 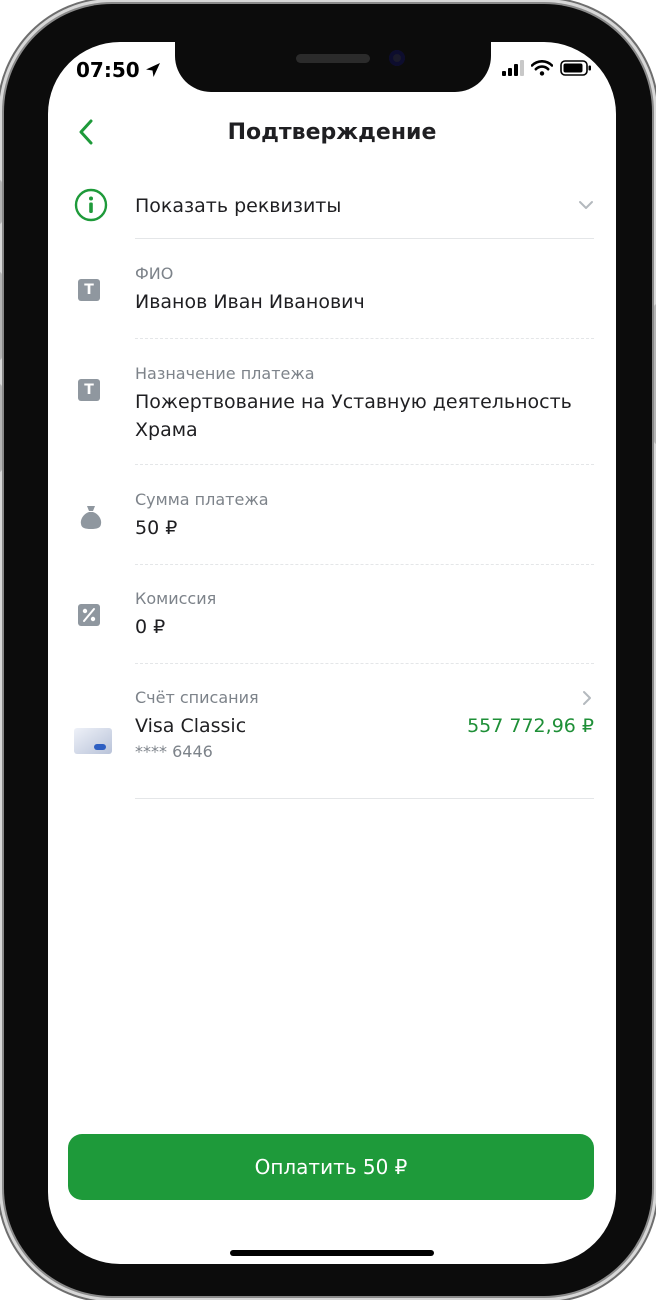 What do you see at coordinates (154, 273) in the screenshot?
I see `fio-label: ФИО` at bounding box center [154, 273].